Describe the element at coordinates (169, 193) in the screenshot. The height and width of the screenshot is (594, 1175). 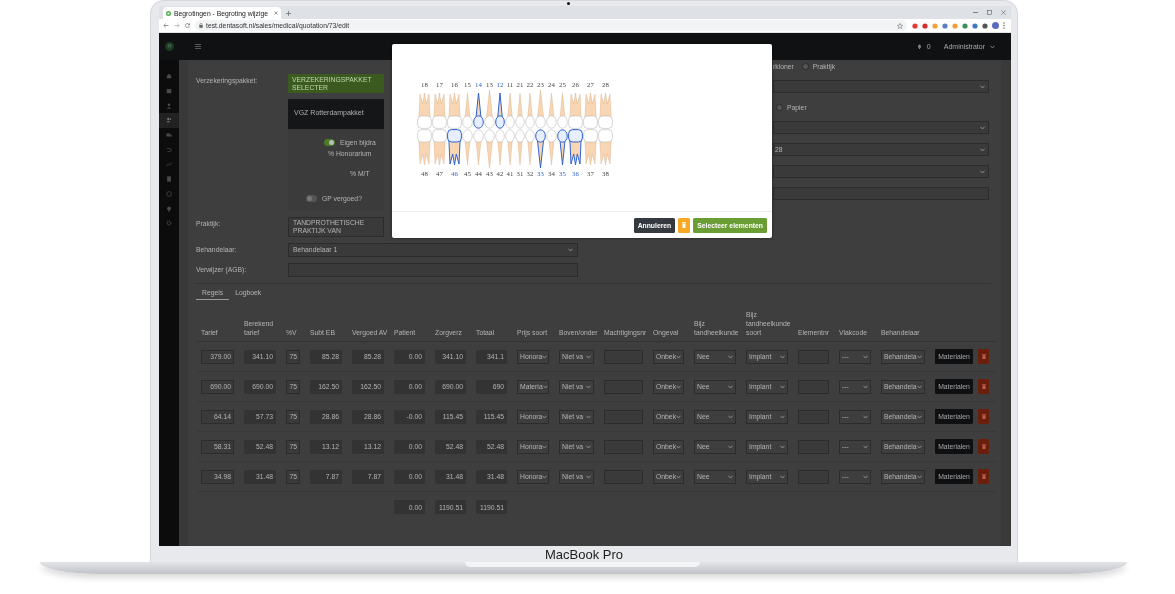
I see `clock-icon` at that location.